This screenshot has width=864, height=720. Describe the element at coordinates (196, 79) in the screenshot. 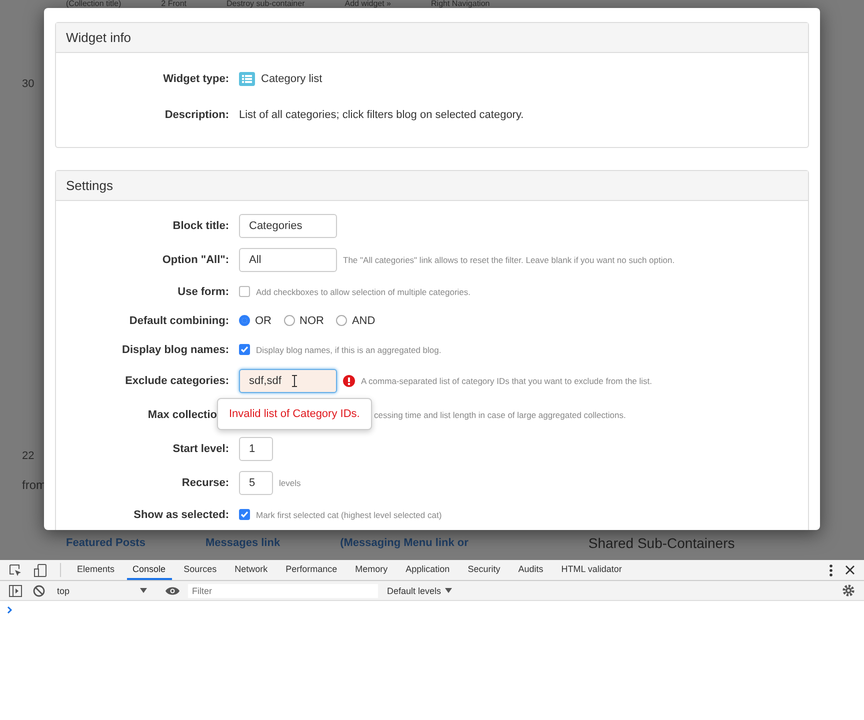

I see `field-label: Widget type:` at that location.